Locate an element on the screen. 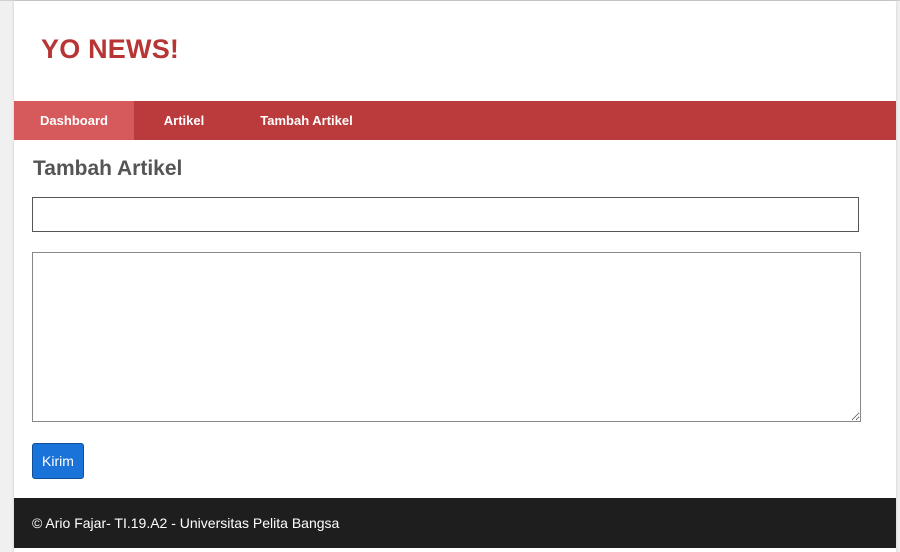  nav-item-tambah-artikel: Tambah Artikel is located at coordinates (306, 120).